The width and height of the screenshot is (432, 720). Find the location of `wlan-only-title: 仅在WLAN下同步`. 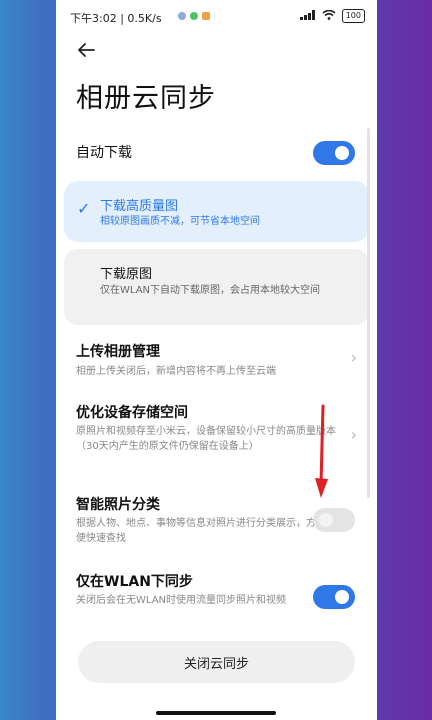

wlan-only-title: 仅在WLAN下同步 is located at coordinates (134, 582).